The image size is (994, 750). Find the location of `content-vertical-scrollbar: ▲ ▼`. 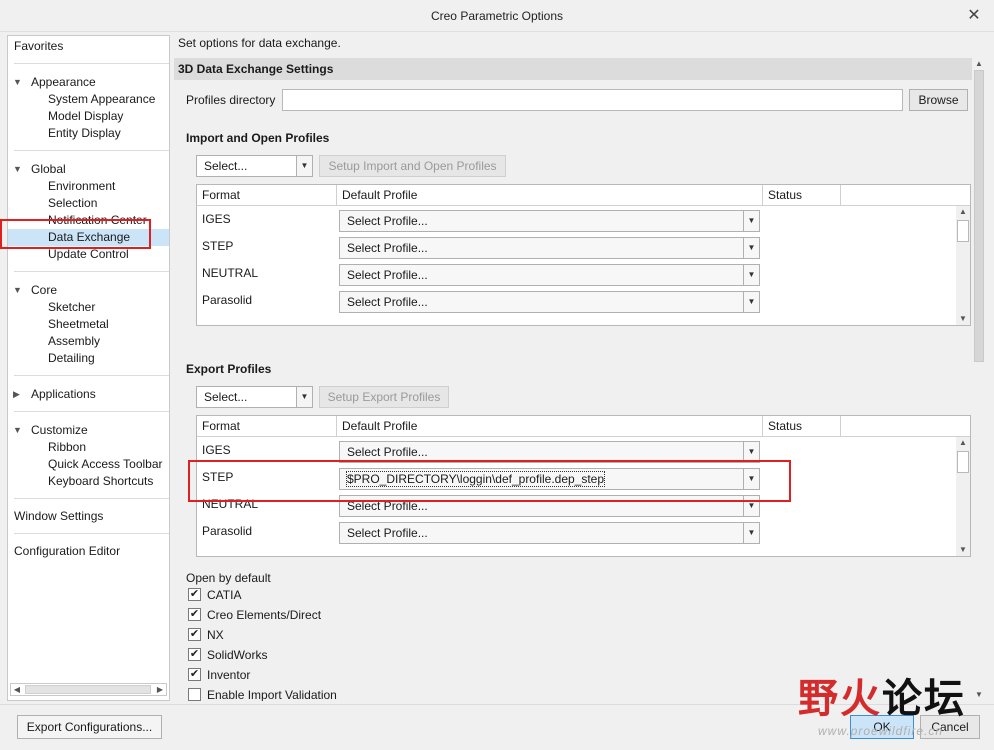

content-vertical-scrollbar: ▲ ▼ is located at coordinates (979, 379).